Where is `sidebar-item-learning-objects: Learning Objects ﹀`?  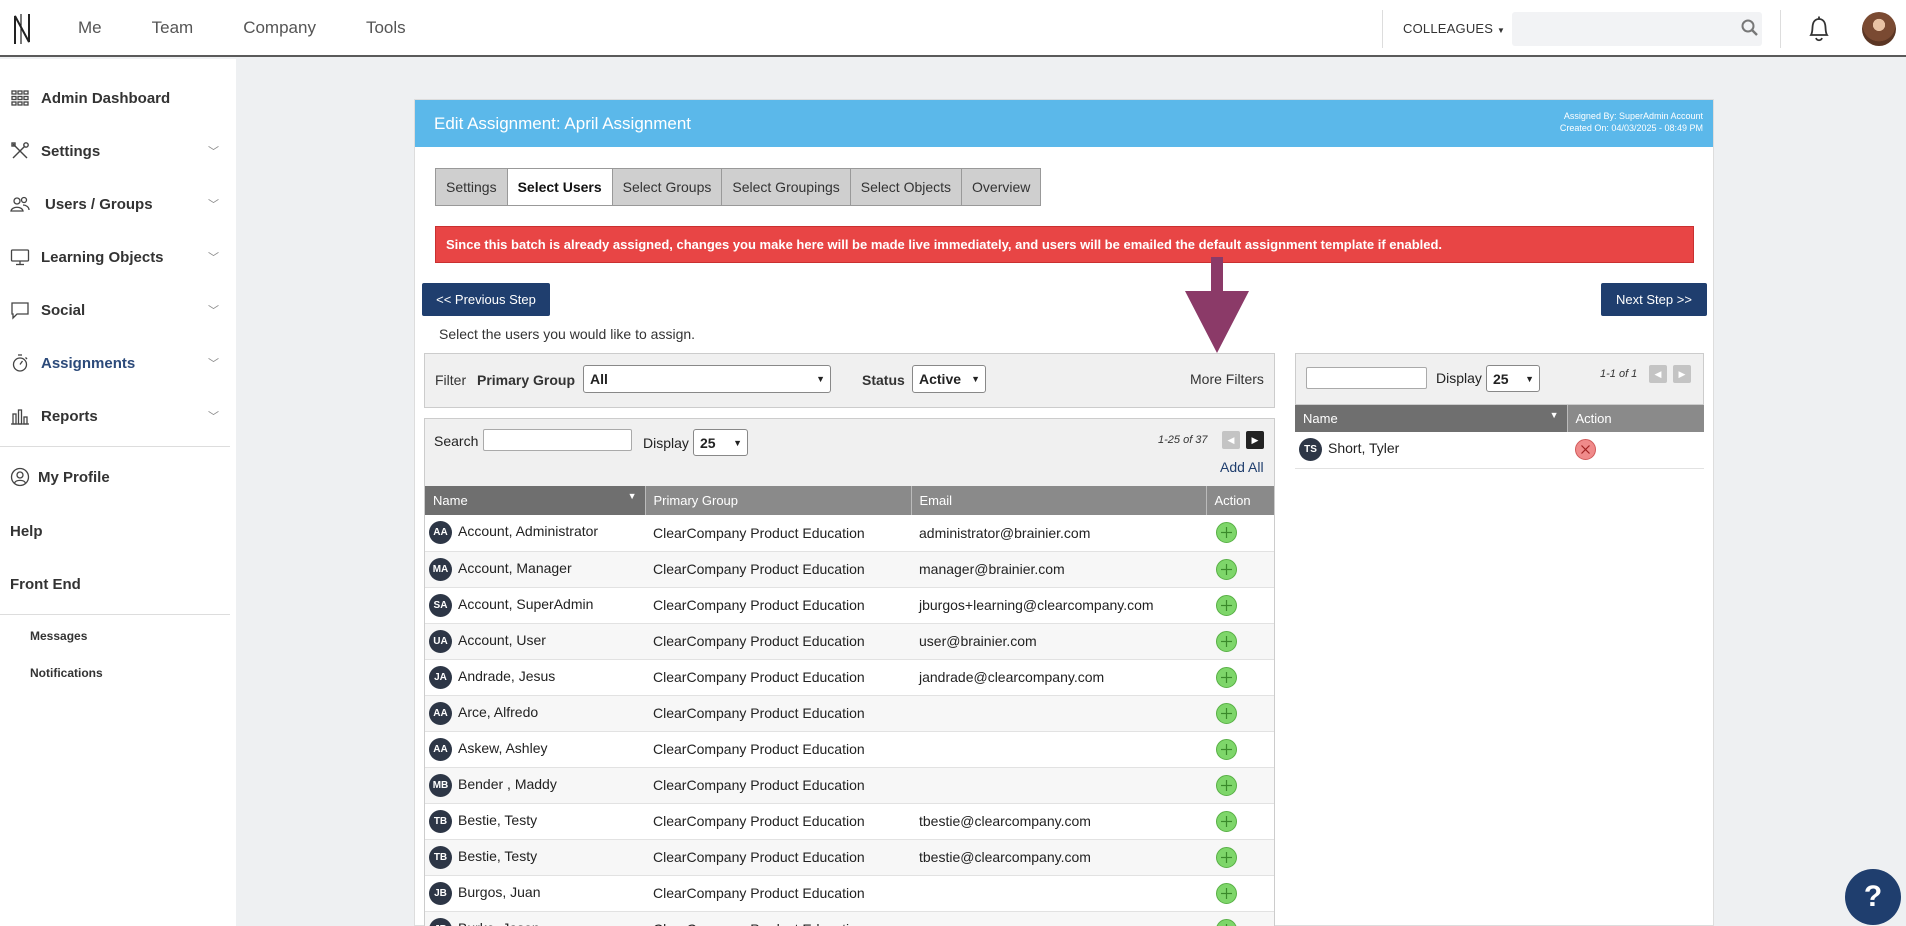
sidebar-item-learning-objects: Learning Objects ﹀ is located at coordinates (118, 257).